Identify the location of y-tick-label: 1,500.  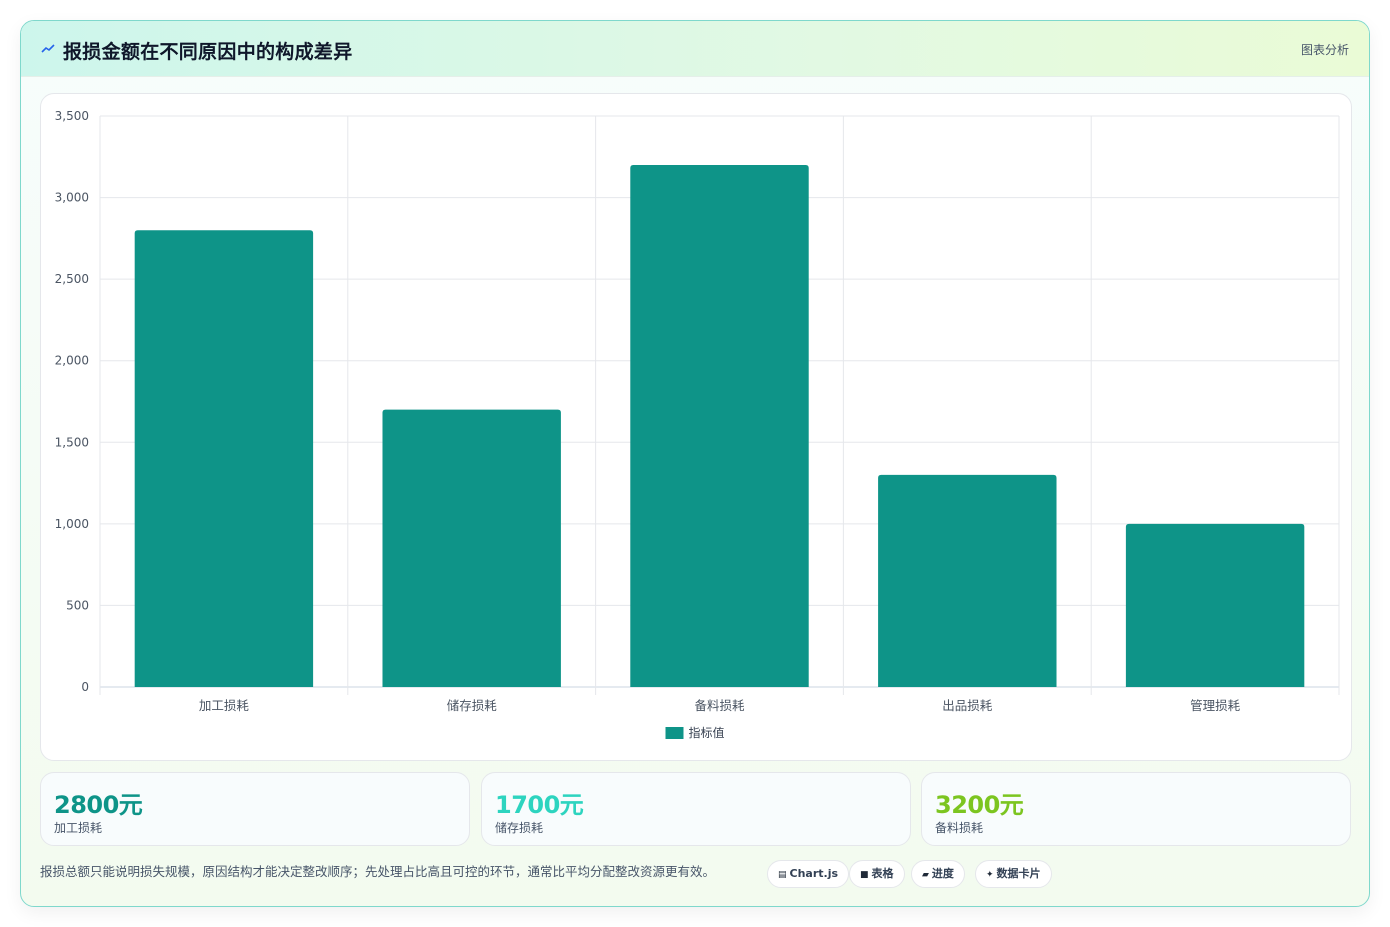
(72, 442).